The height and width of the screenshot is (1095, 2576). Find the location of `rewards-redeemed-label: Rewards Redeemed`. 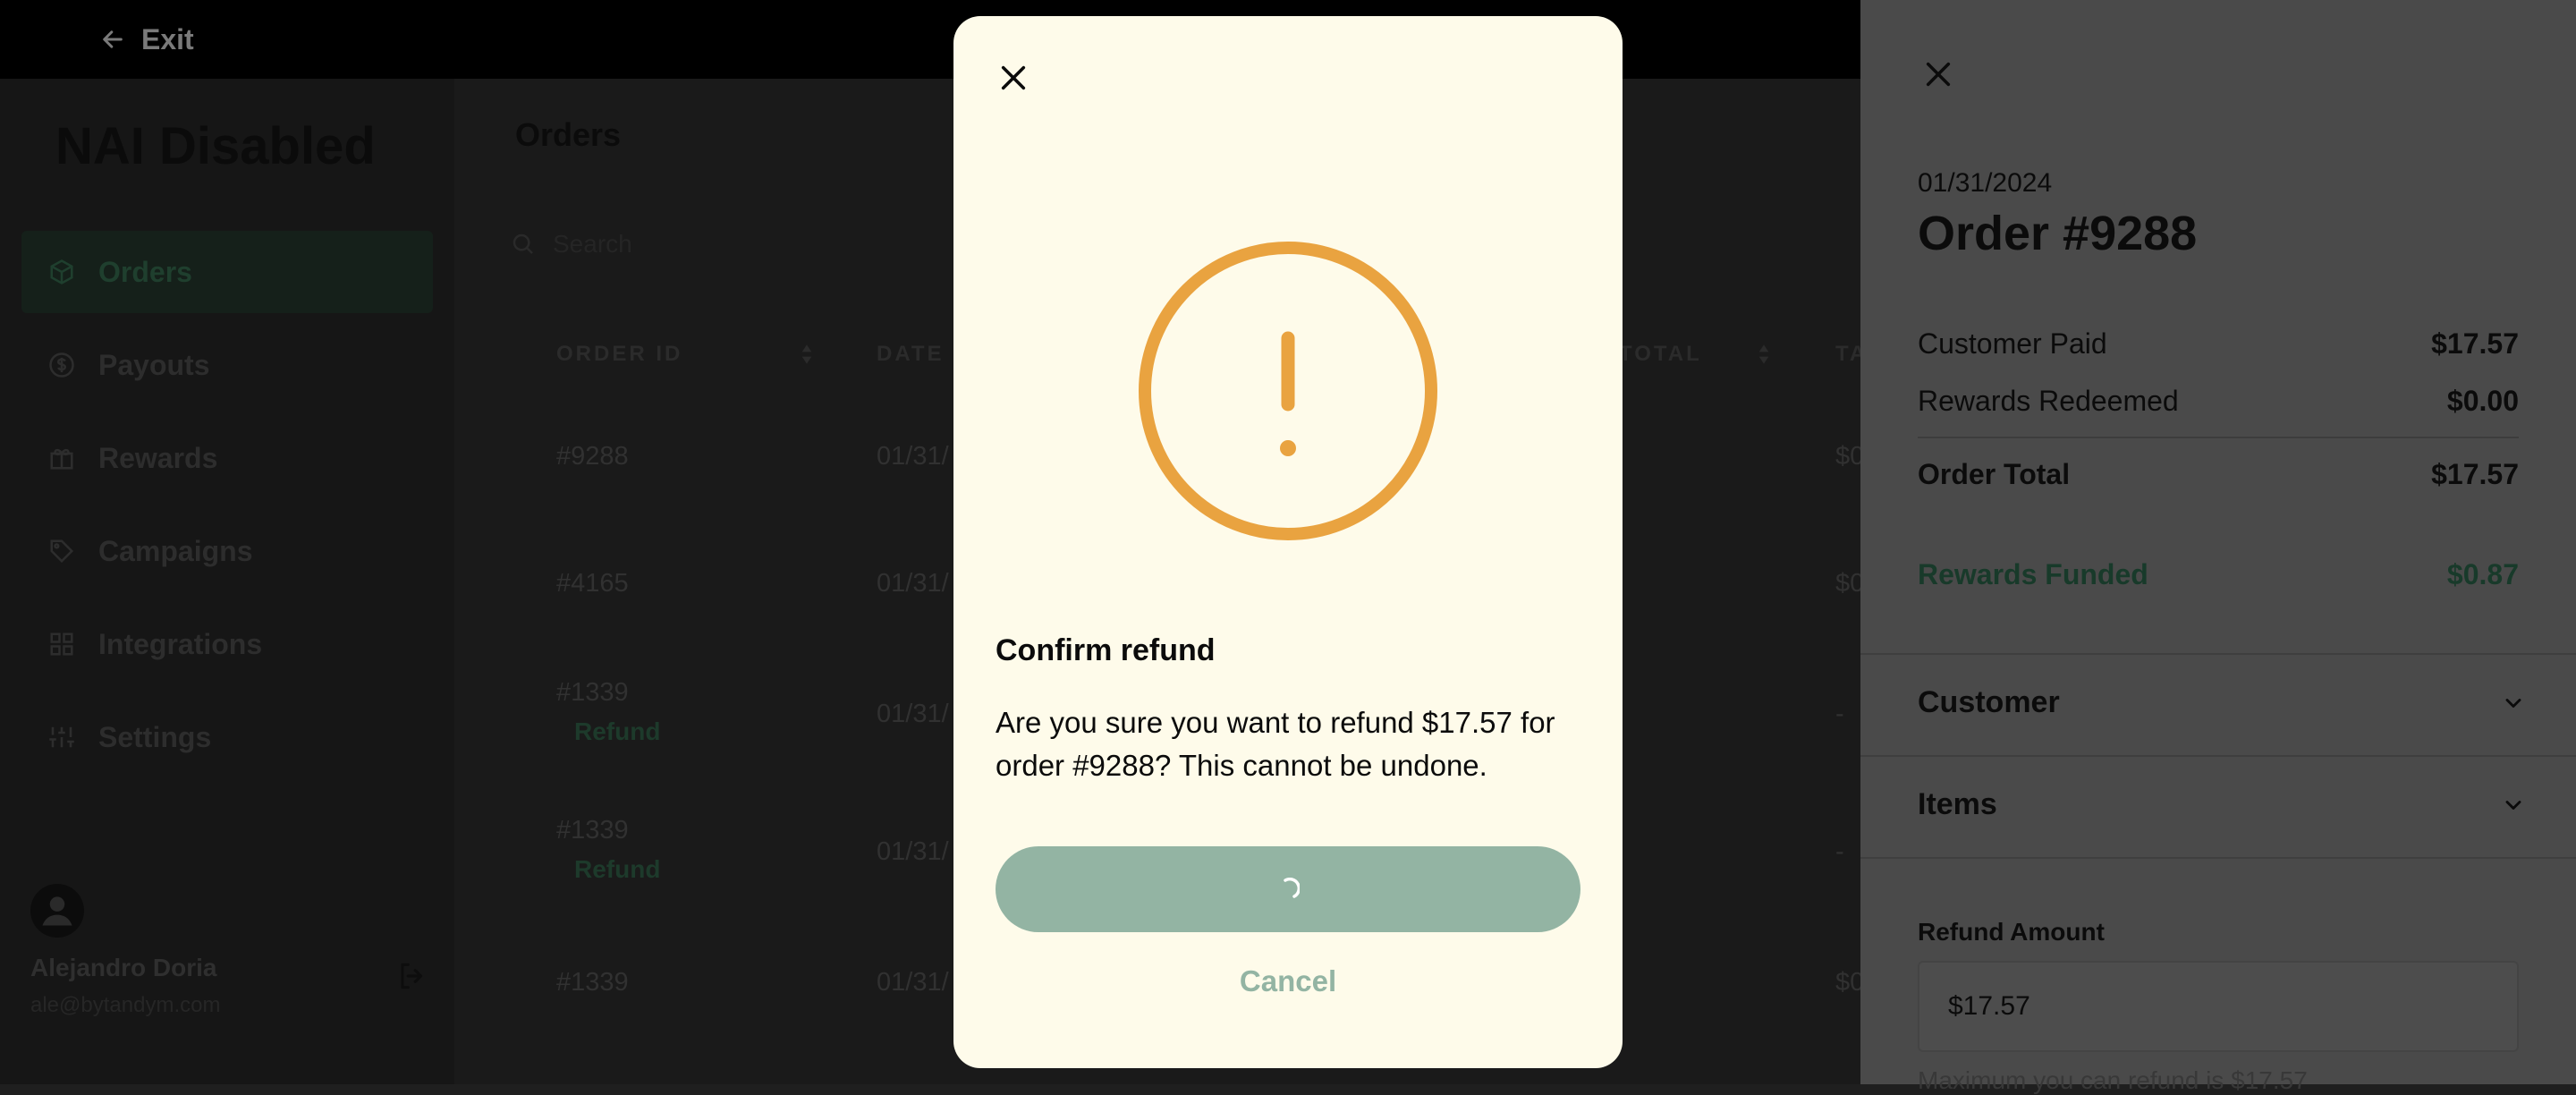

rewards-redeemed-label: Rewards Redeemed is located at coordinates (2048, 401).